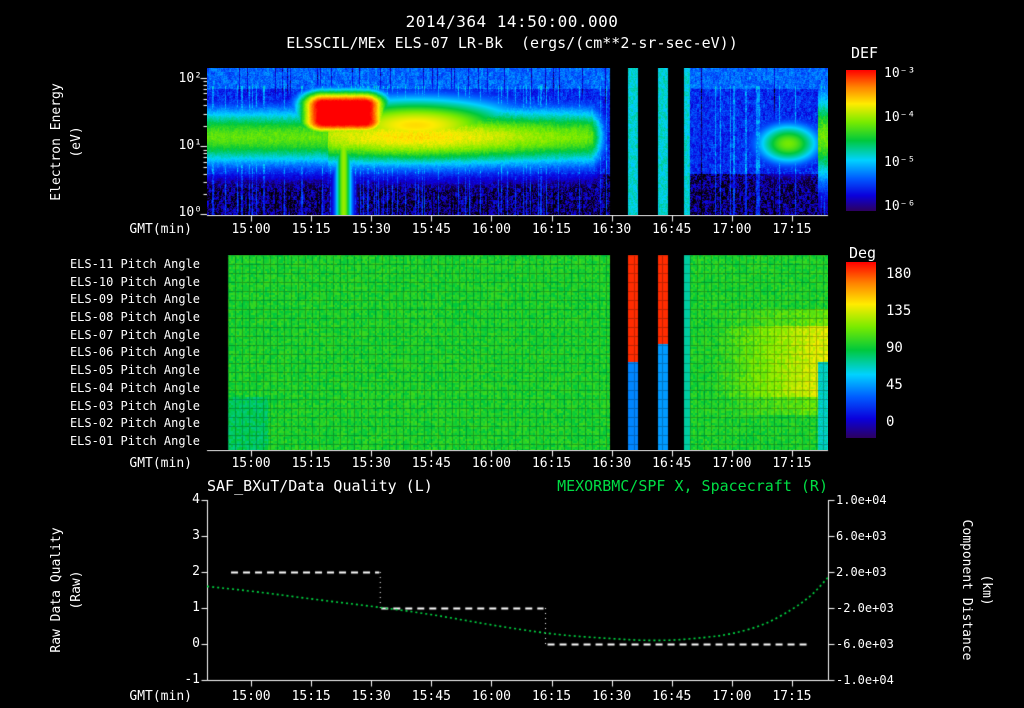 The image size is (1024, 708). What do you see at coordinates (134, 441) in the screenshot?
I see `pitch-row-label: ELS-01 Pitch Angle` at bounding box center [134, 441].